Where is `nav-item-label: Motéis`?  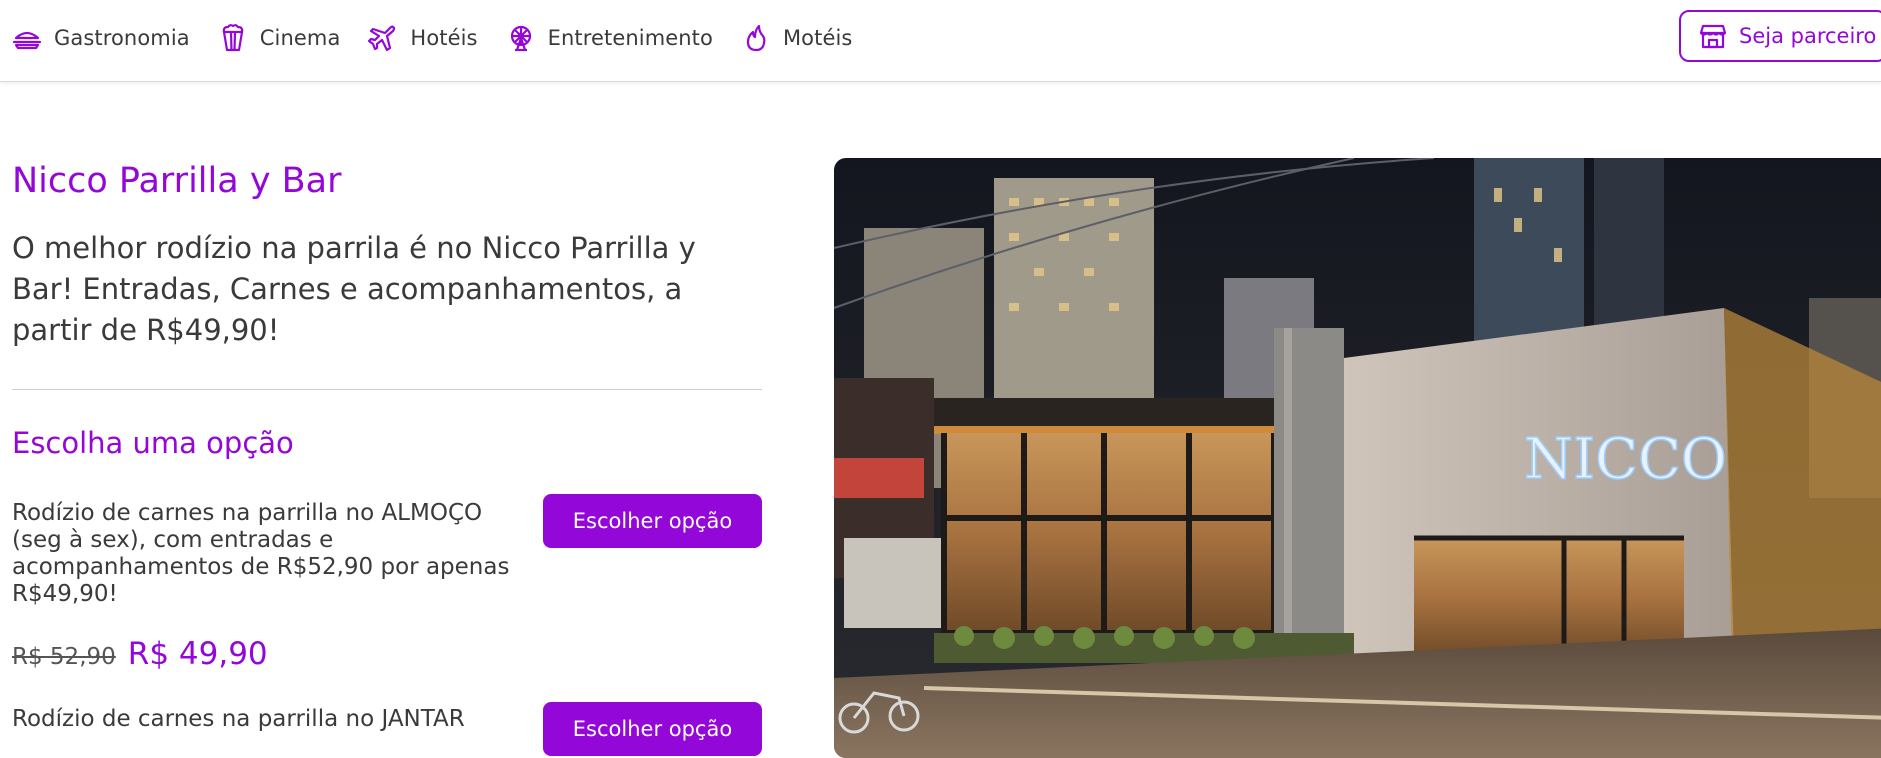
nav-item-label: Motéis is located at coordinates (817, 38).